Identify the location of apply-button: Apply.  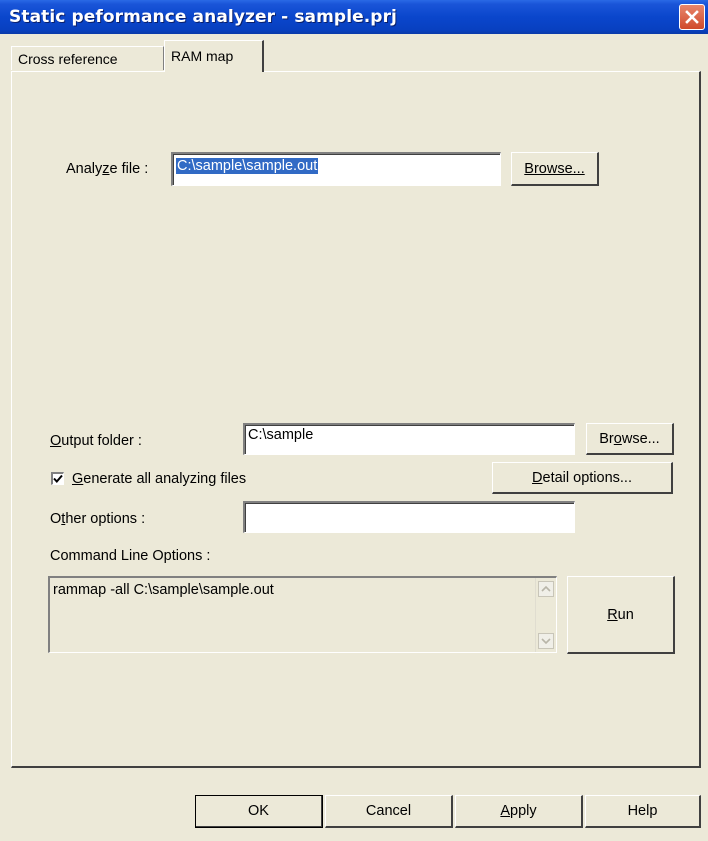
(519, 811).